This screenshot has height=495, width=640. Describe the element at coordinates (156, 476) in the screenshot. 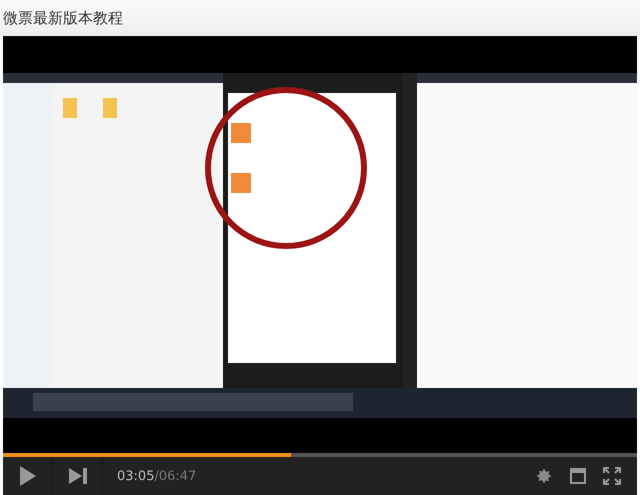

I see `time-display: 03:05/06:47` at that location.